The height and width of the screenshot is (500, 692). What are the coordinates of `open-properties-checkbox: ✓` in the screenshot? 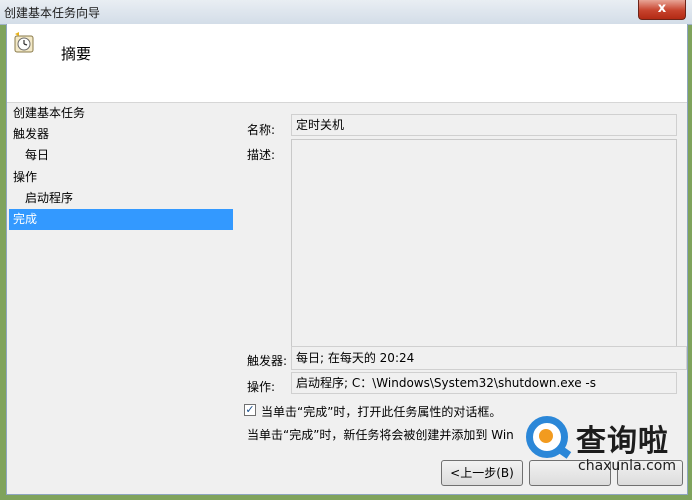 It's located at (250, 410).